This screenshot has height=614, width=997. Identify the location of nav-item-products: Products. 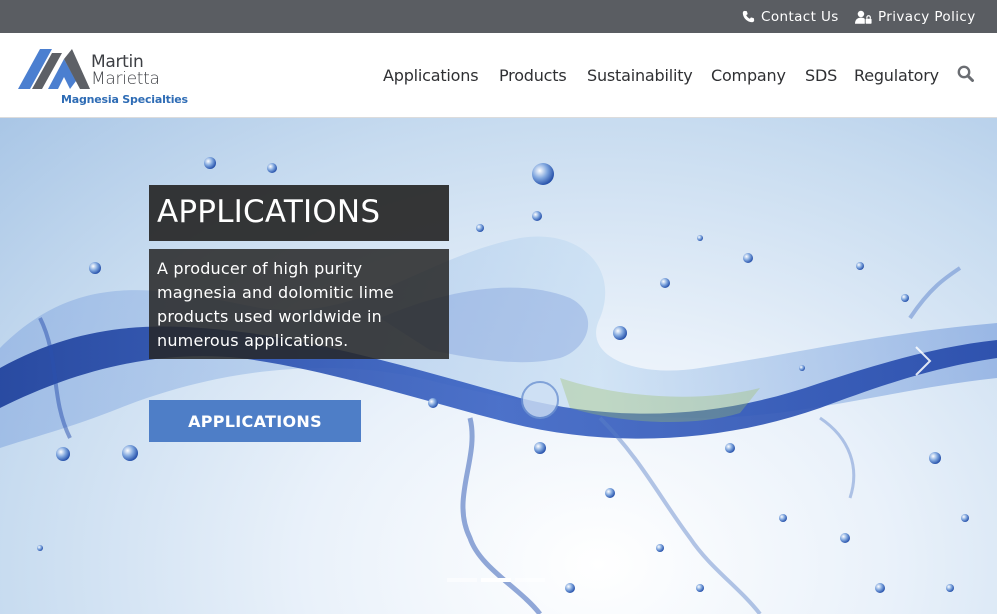
(533, 75).